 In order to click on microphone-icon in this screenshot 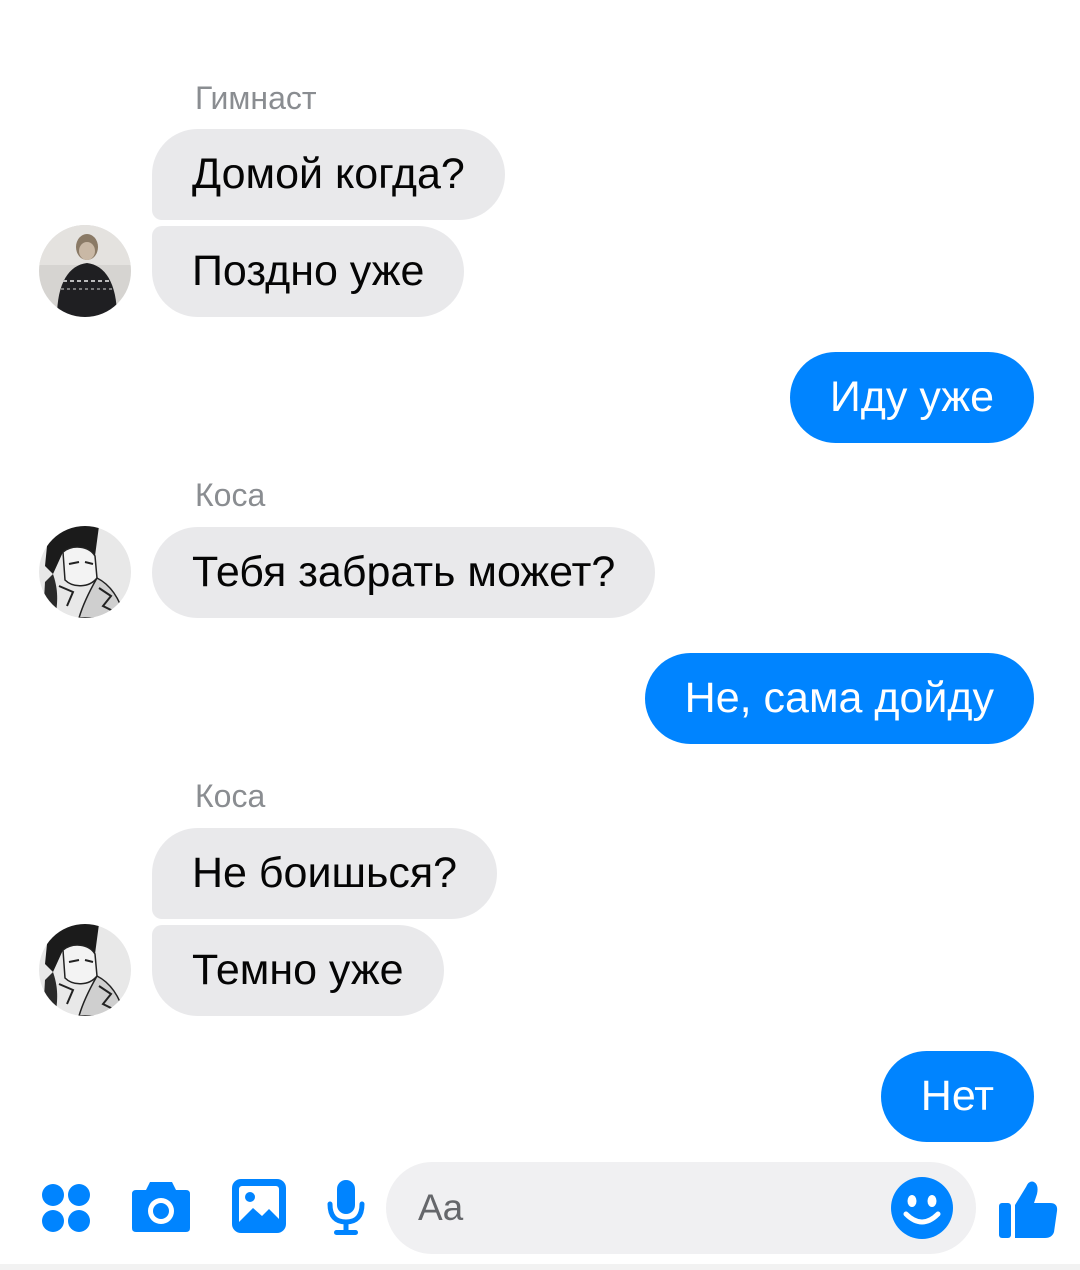, I will do `click(346, 1208)`.